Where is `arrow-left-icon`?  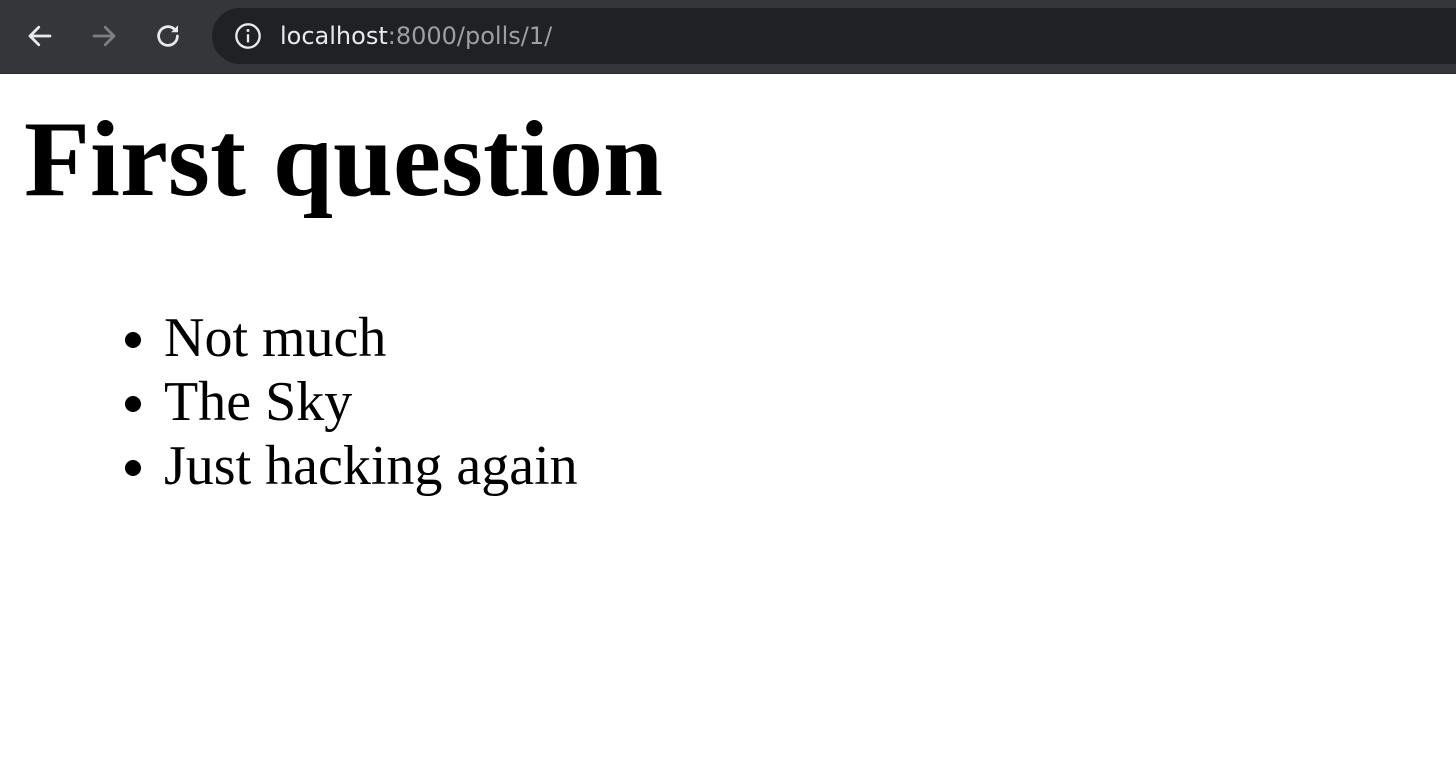 arrow-left-icon is located at coordinates (40, 36).